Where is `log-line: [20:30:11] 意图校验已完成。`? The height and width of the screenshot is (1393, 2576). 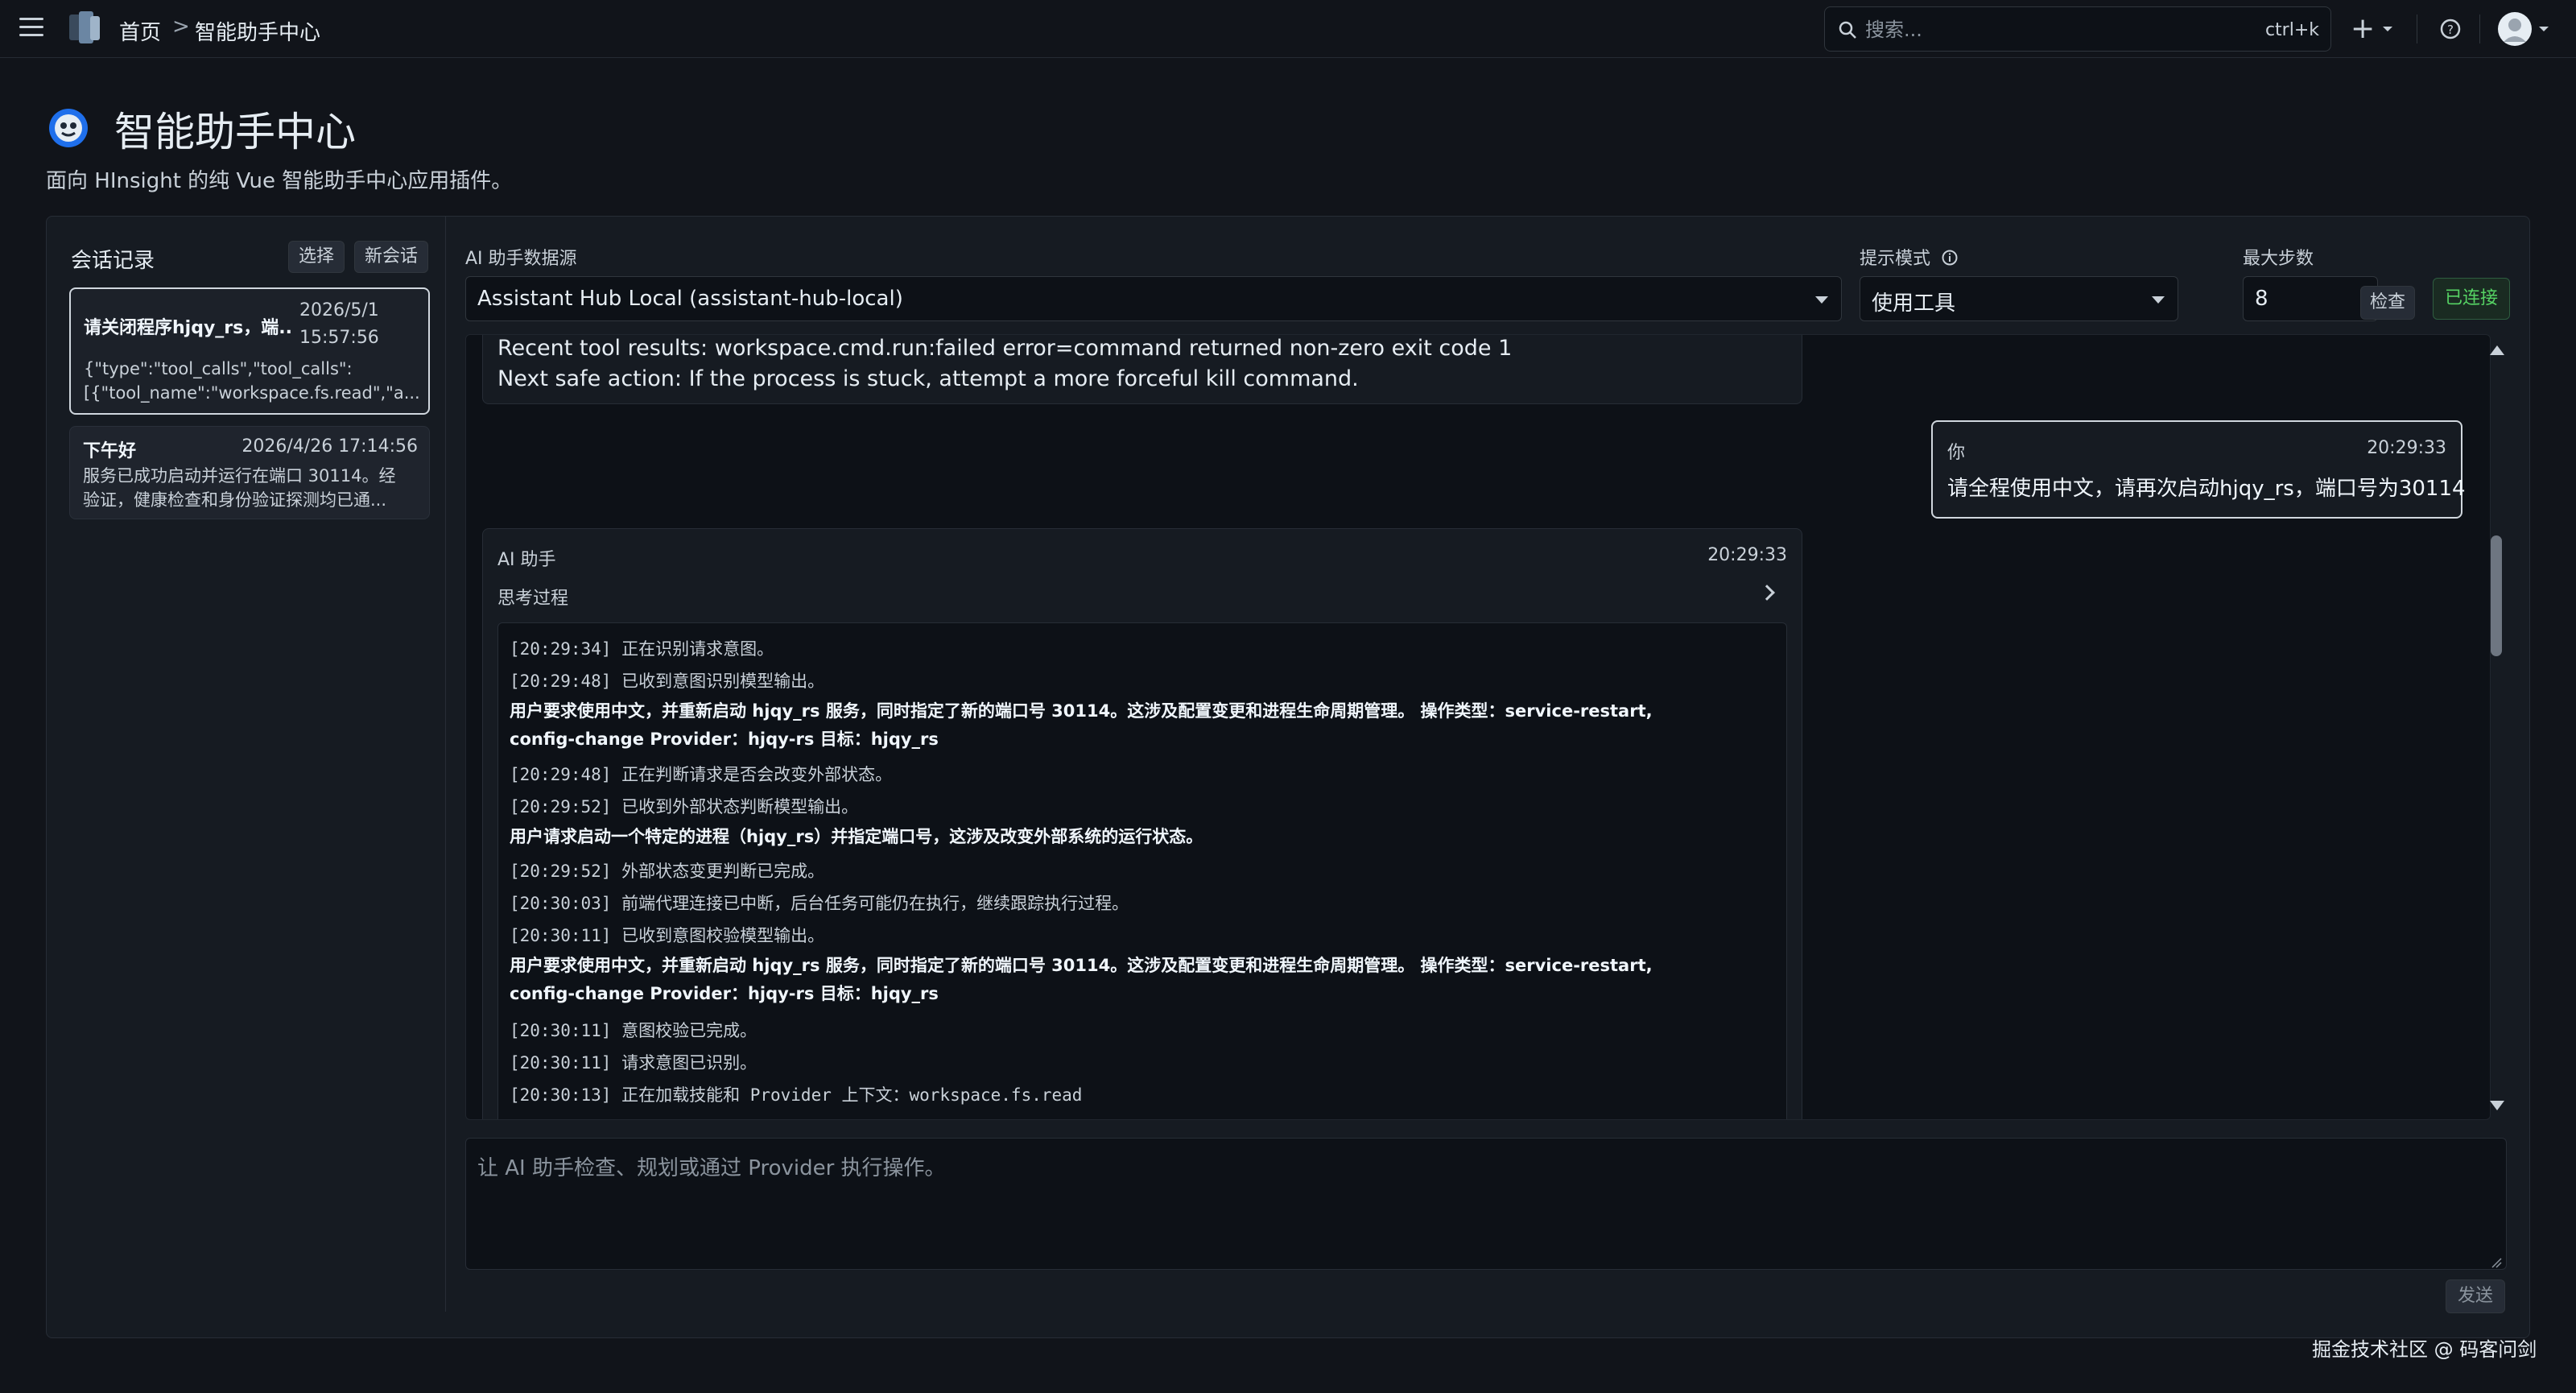 log-line: [20:30:11] 意图校验已完成。 is located at coordinates (634, 1030).